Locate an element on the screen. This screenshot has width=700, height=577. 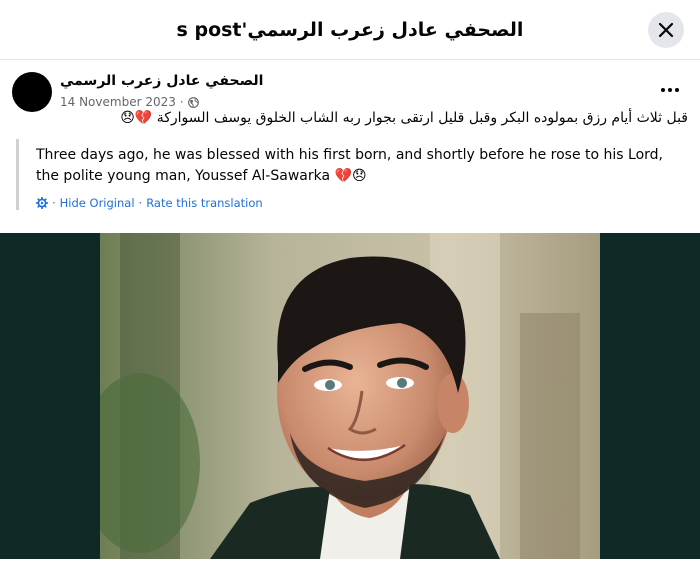
bottom-strip is located at coordinates (350, 568).